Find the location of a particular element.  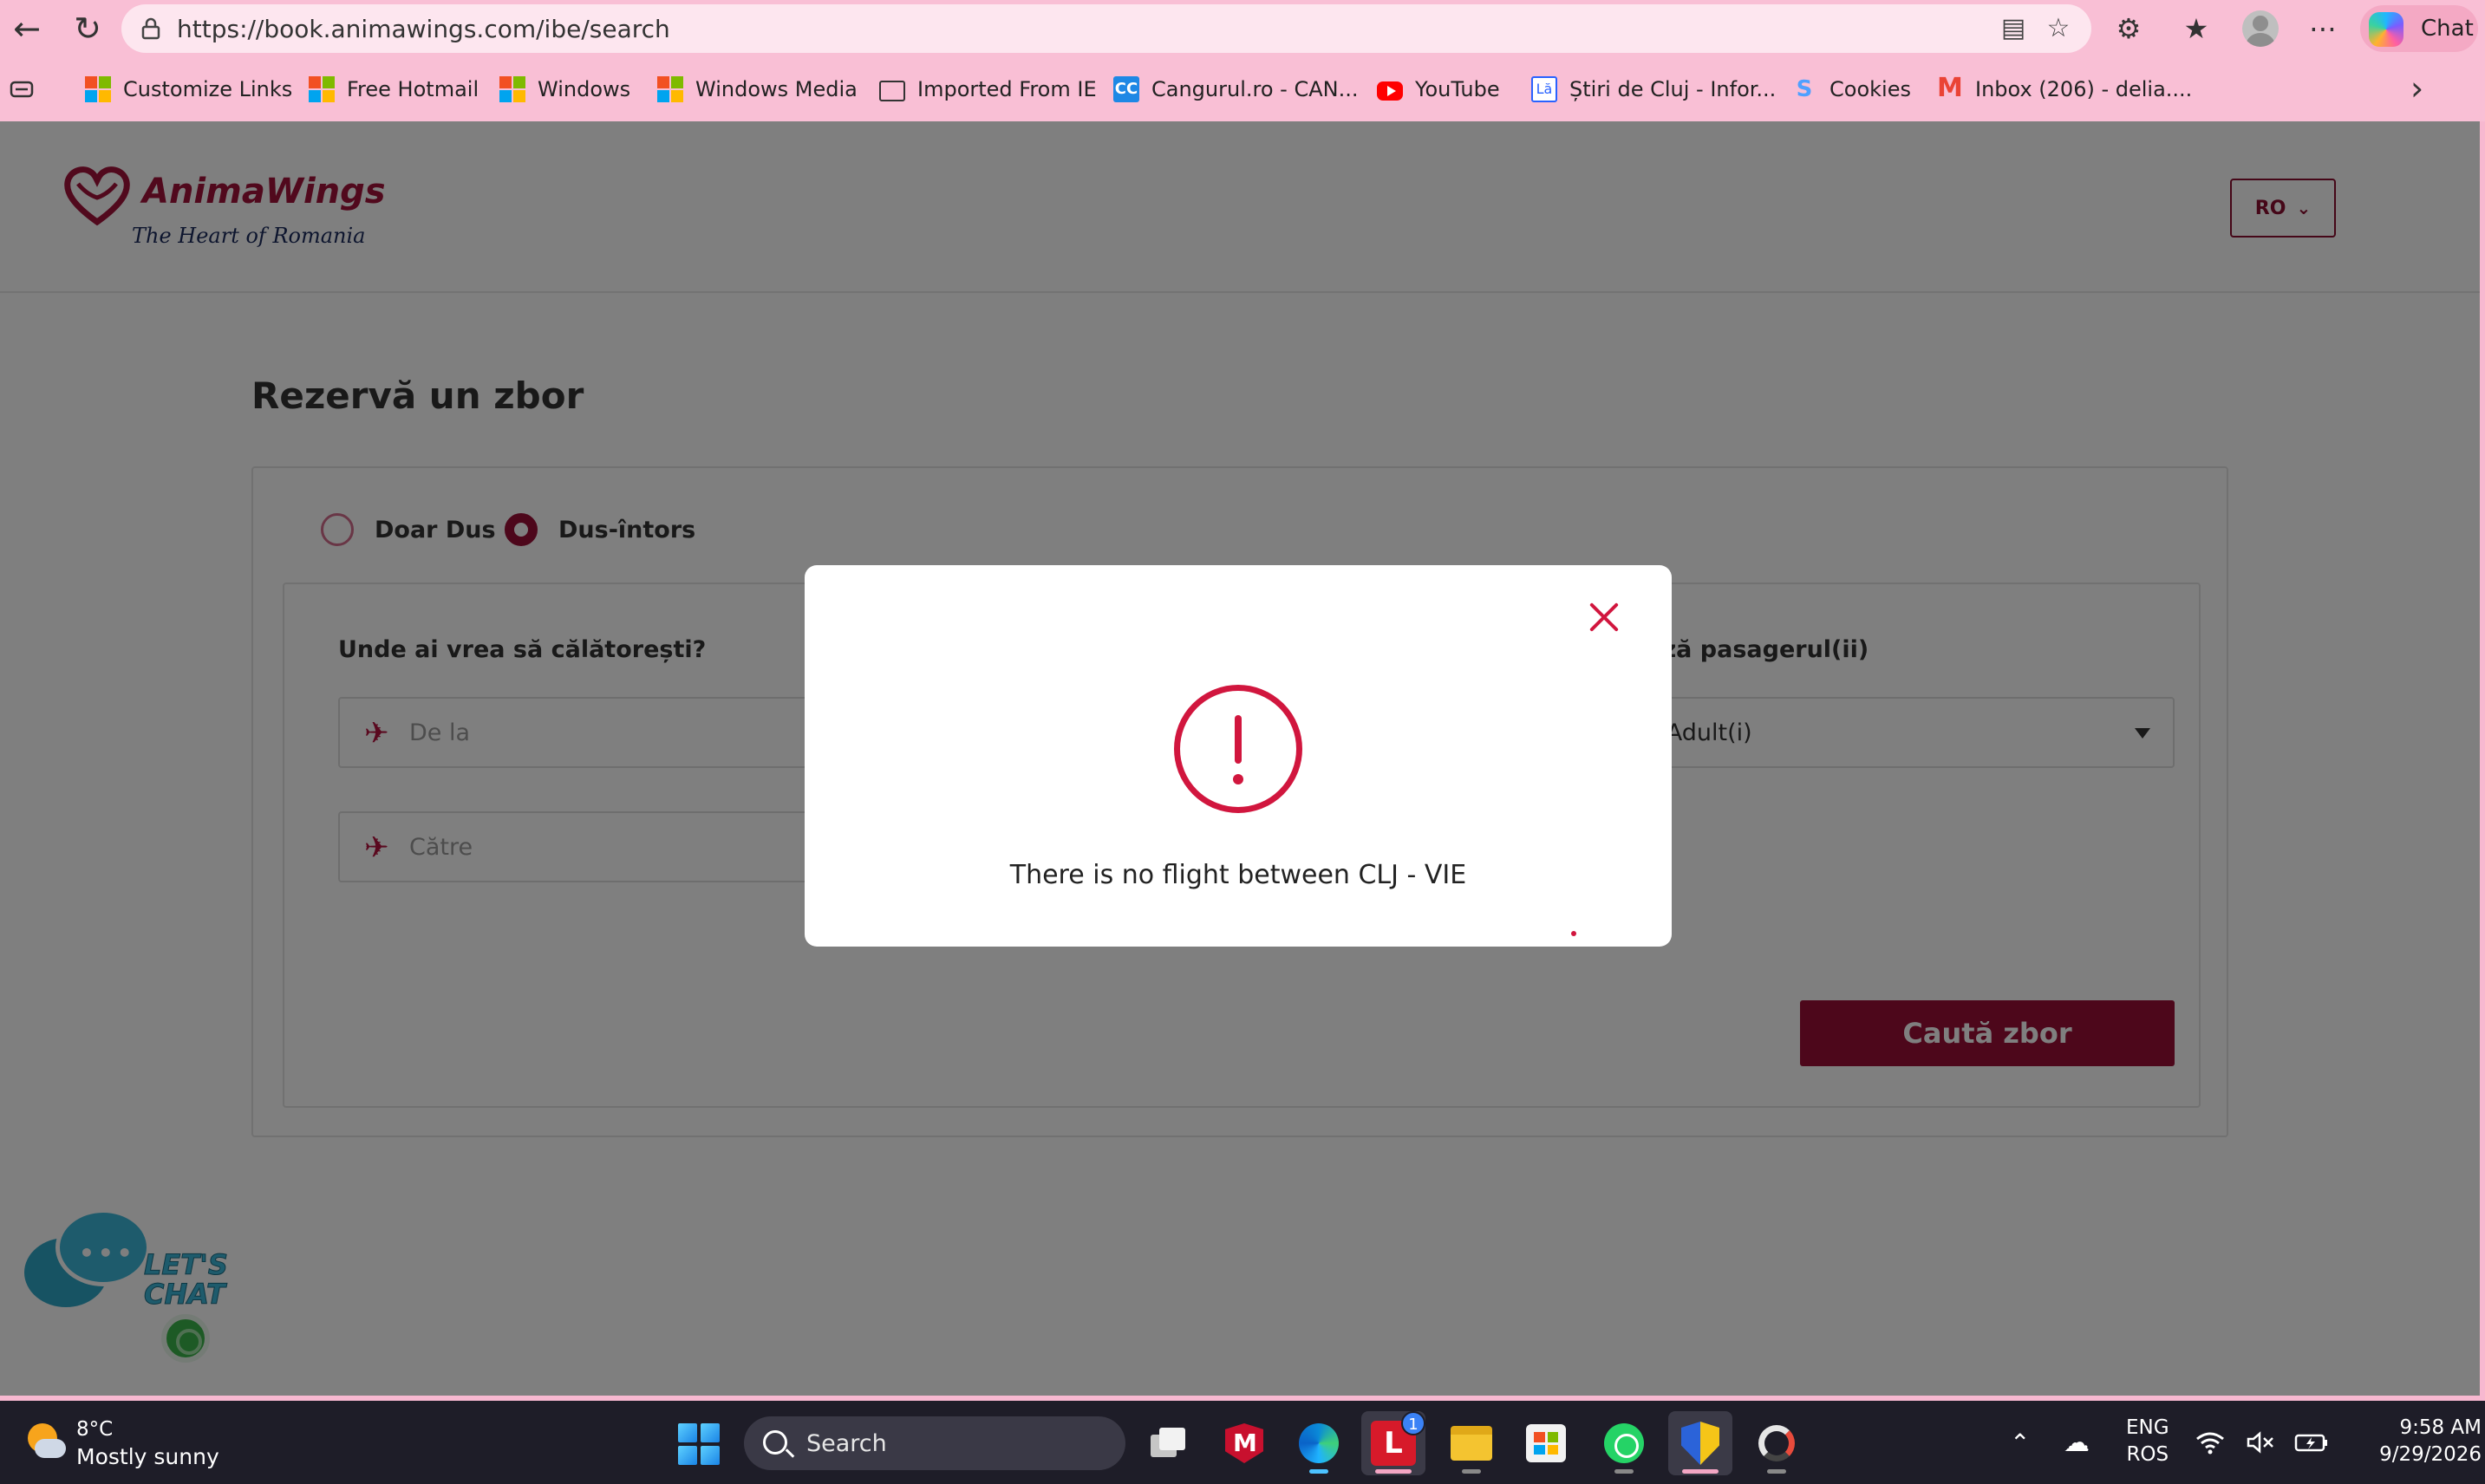

bookmark-label: Customize Links is located at coordinates (208, 89).